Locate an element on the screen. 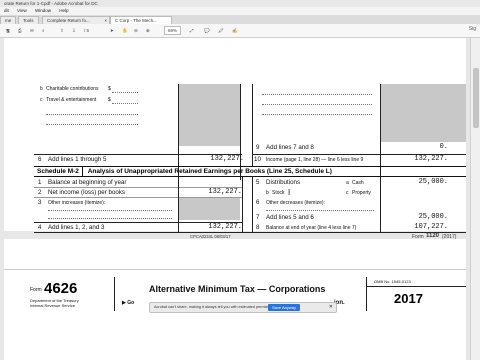 This screenshot has height=360, width=480. menu-help: Help is located at coordinates (63, 10).